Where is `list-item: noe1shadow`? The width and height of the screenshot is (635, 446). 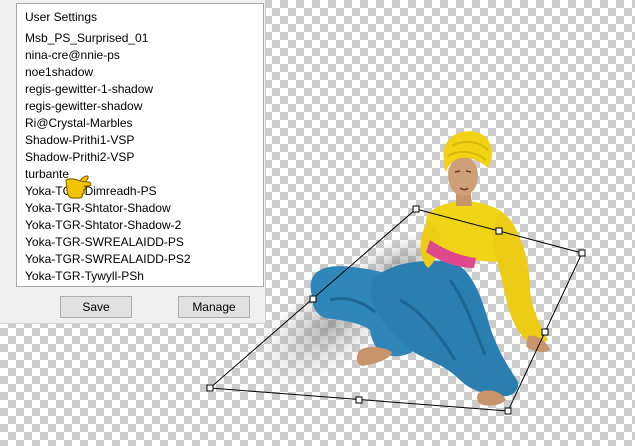
list-item: noe1shadow is located at coordinates (59, 72).